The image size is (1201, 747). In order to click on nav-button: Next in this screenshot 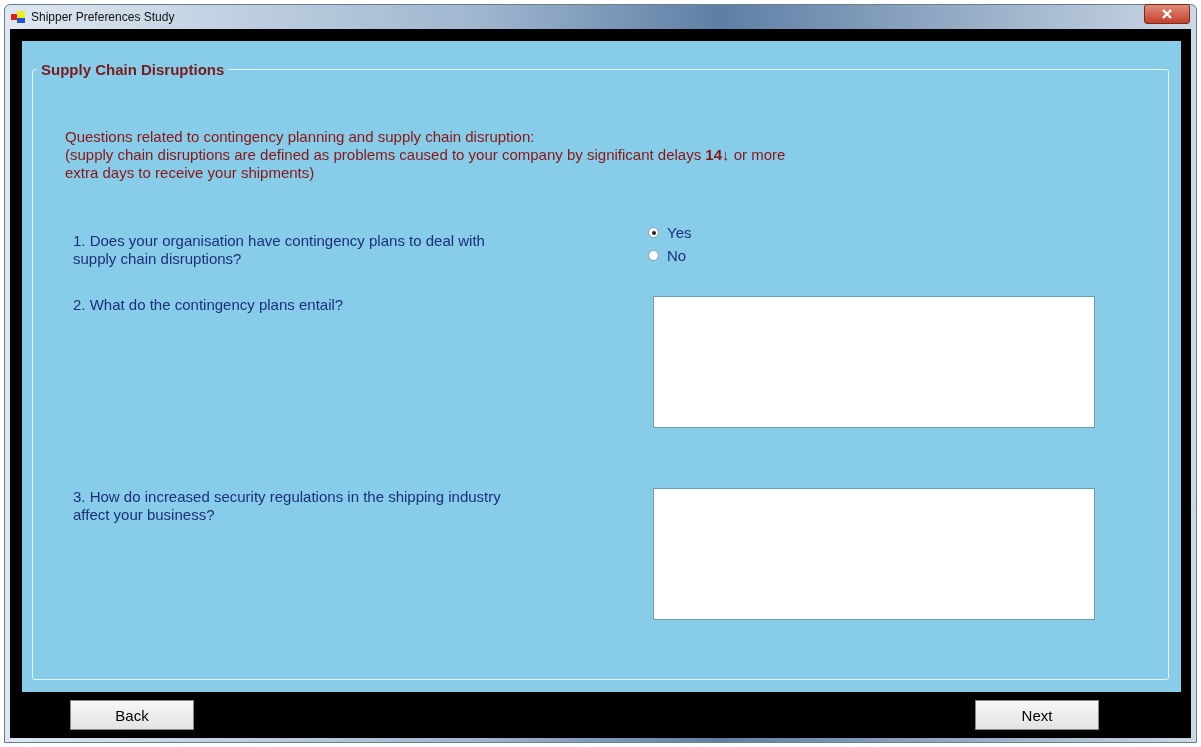, I will do `click(1037, 715)`.